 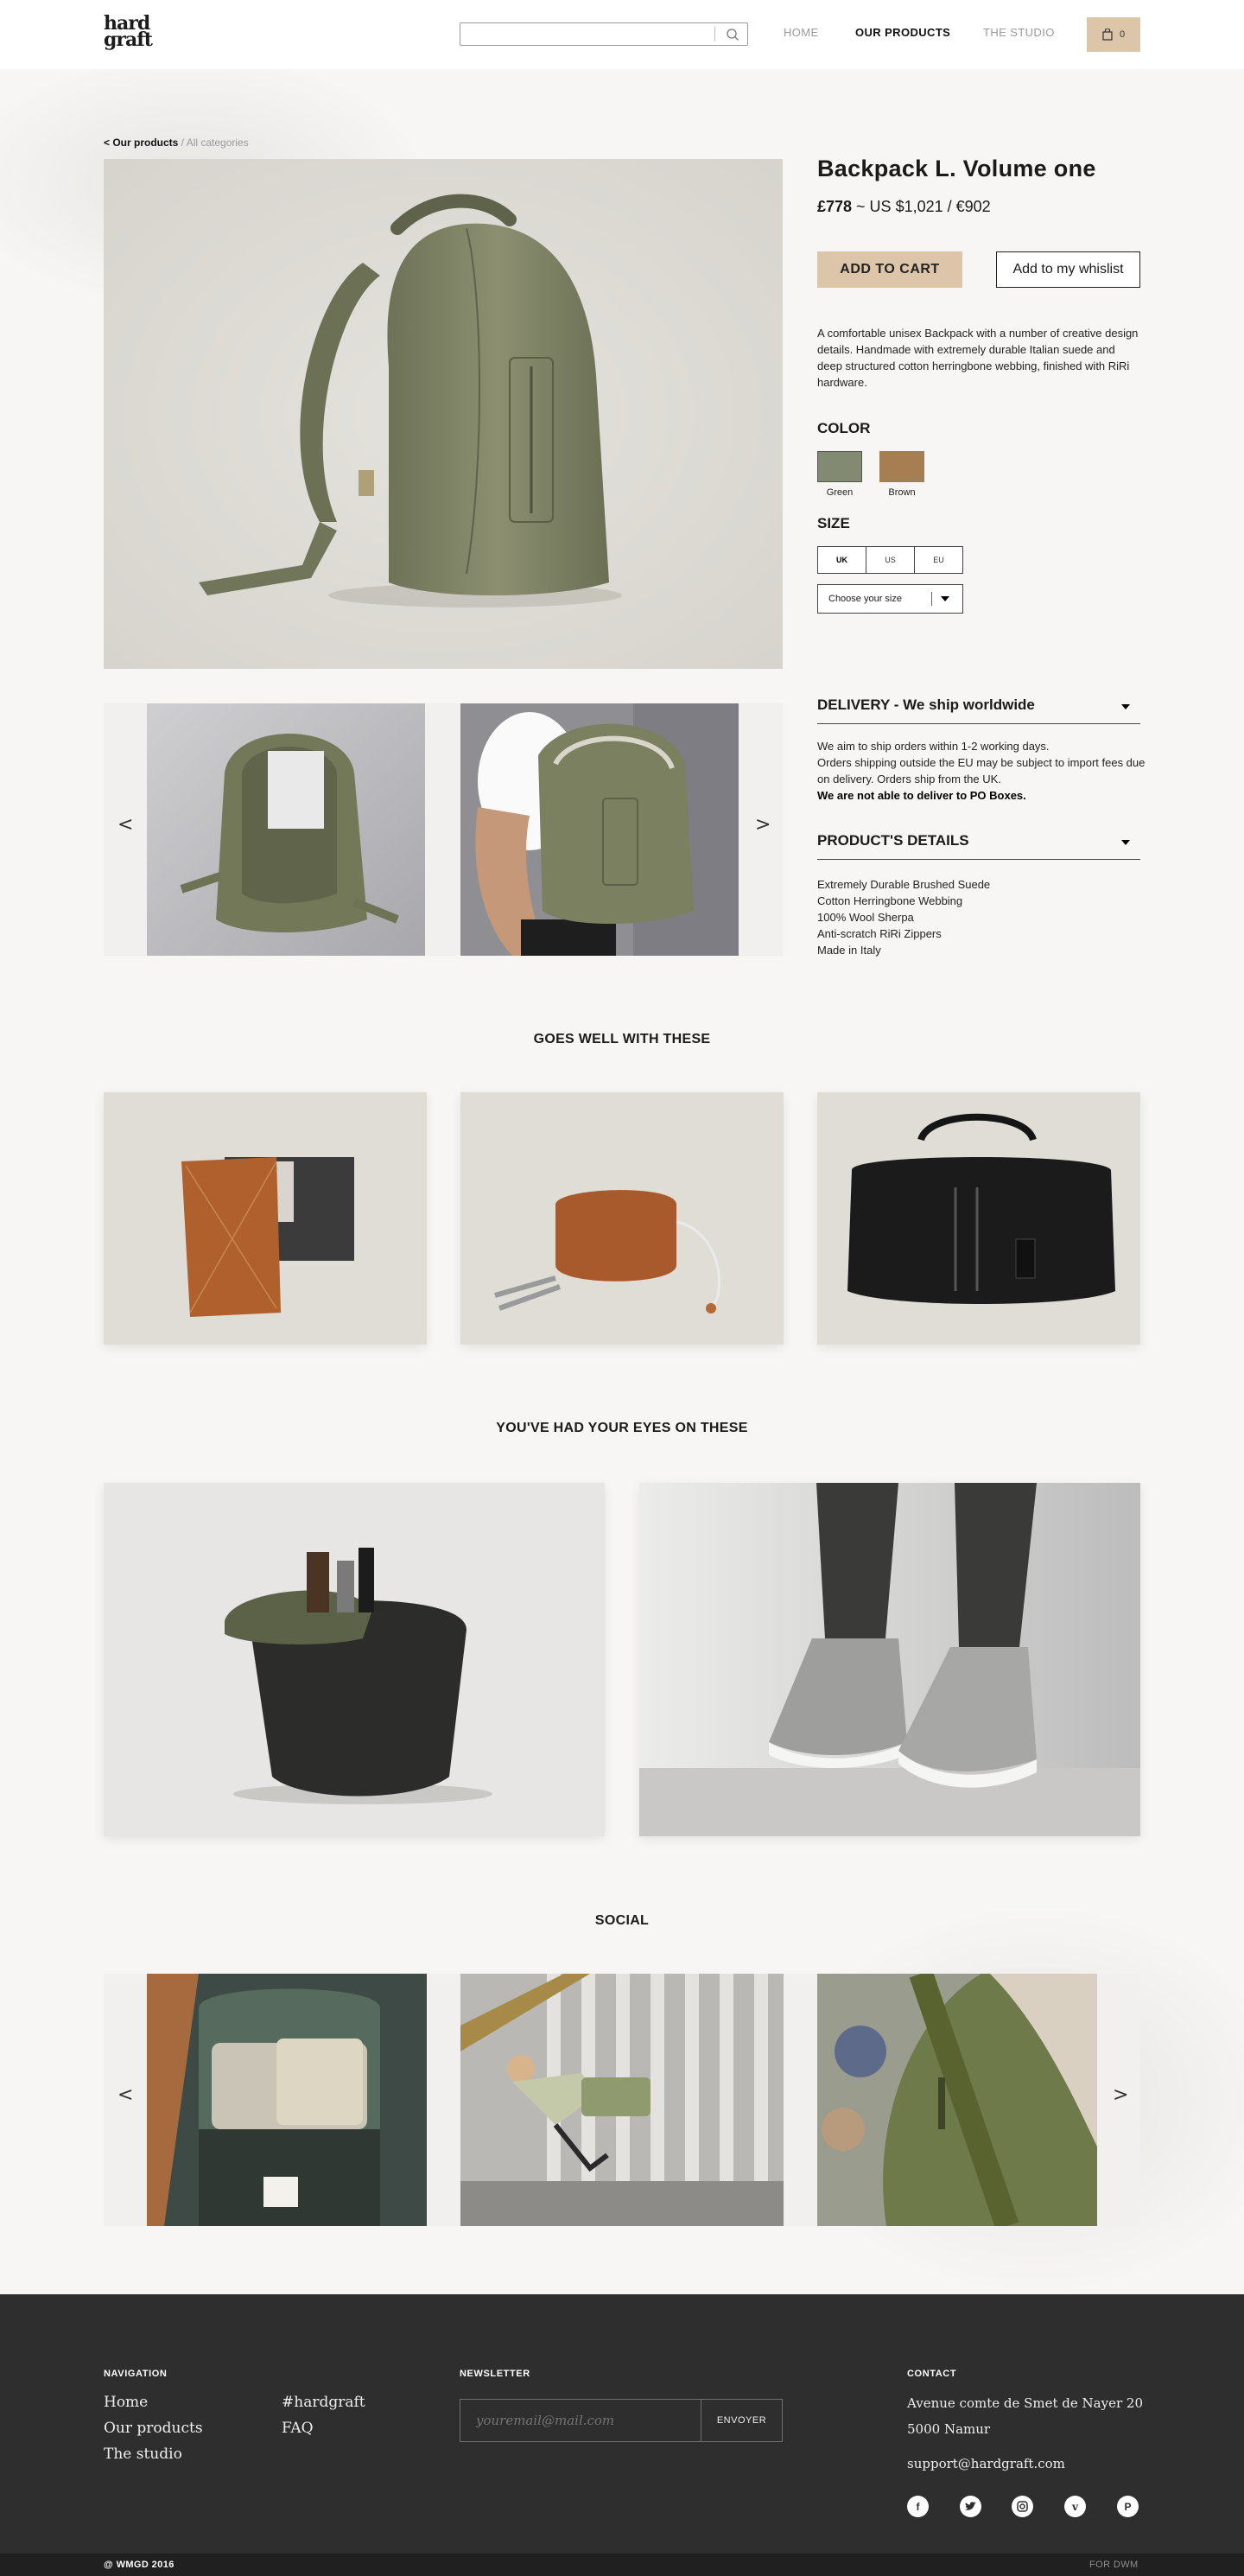 What do you see at coordinates (844, 428) in the screenshot?
I see `color-heading: COLOR` at bounding box center [844, 428].